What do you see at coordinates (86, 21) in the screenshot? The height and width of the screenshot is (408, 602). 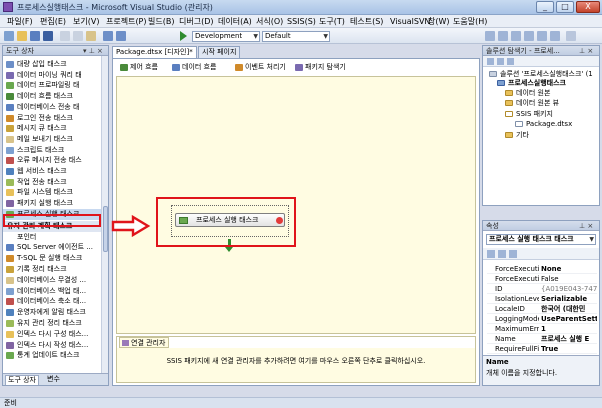 I see `menu-view: 보기(V)` at bounding box center [86, 21].